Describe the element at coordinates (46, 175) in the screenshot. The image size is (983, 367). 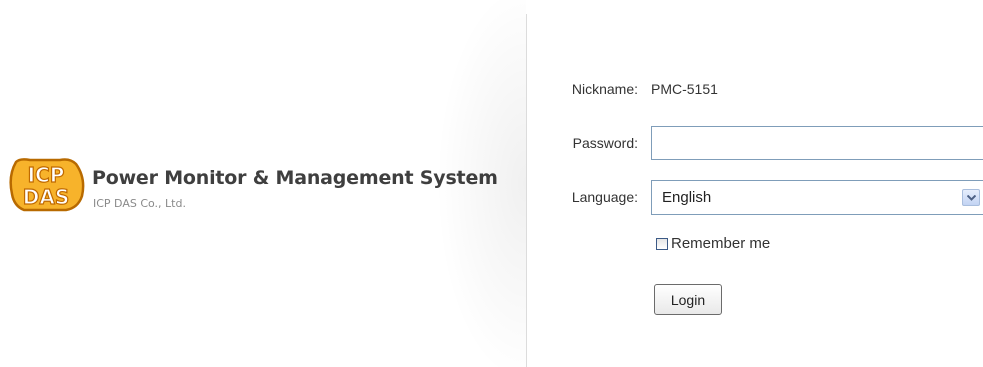
I see `svg-text: ICP` at that location.